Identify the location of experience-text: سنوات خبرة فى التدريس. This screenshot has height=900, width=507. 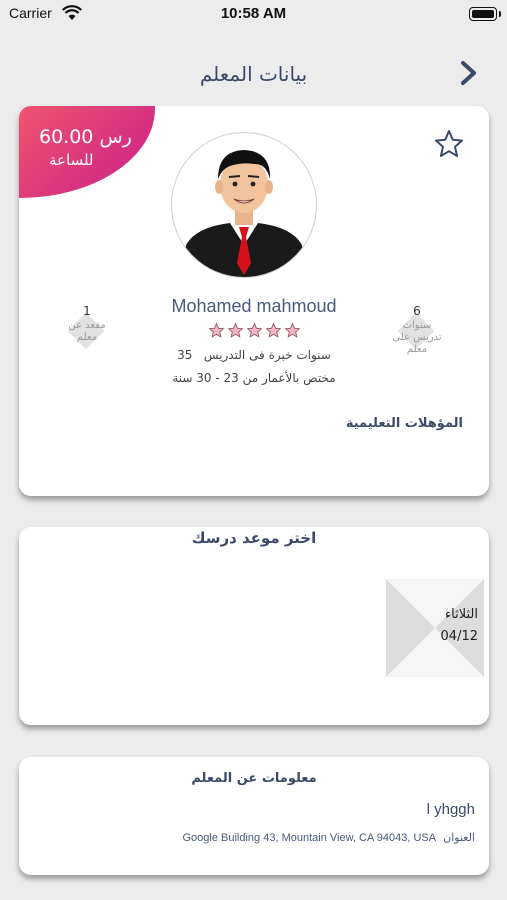
(267, 355).